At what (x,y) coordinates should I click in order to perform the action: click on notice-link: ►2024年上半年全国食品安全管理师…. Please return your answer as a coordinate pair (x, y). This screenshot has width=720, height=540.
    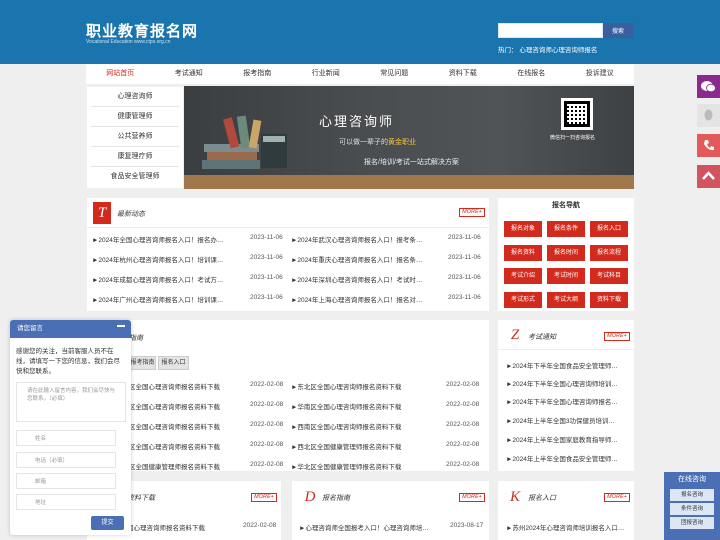
    Looking at the image, I should click on (568, 458).